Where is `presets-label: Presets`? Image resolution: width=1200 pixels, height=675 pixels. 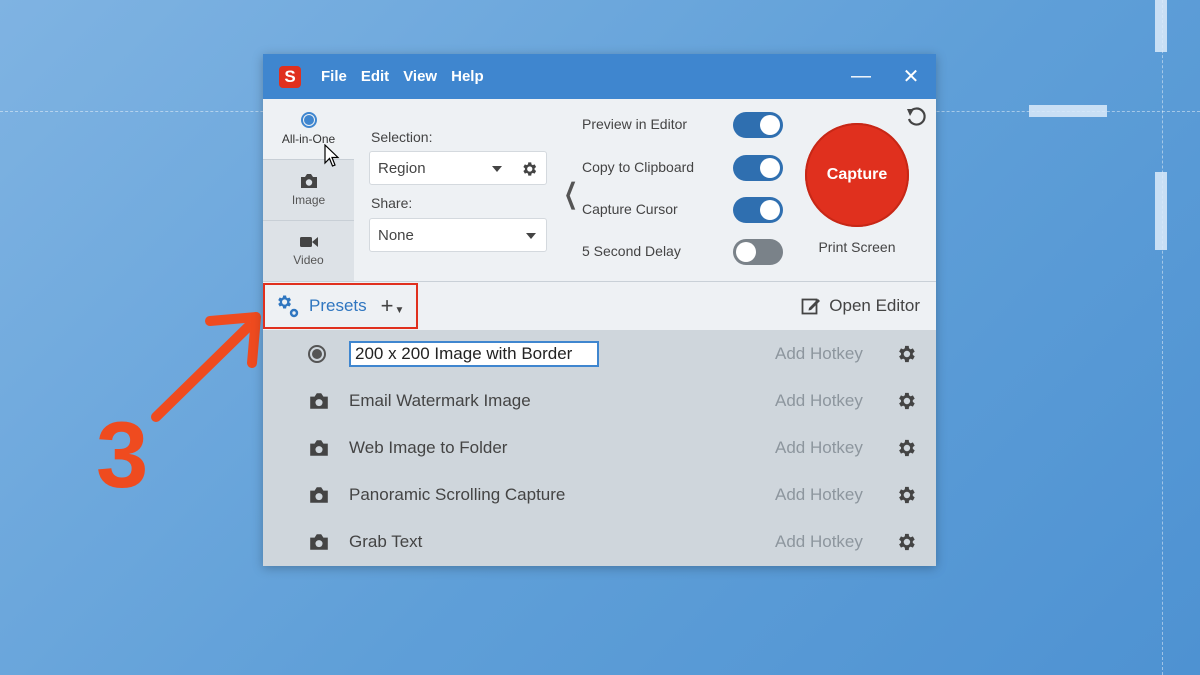
presets-label: Presets is located at coordinates (338, 306).